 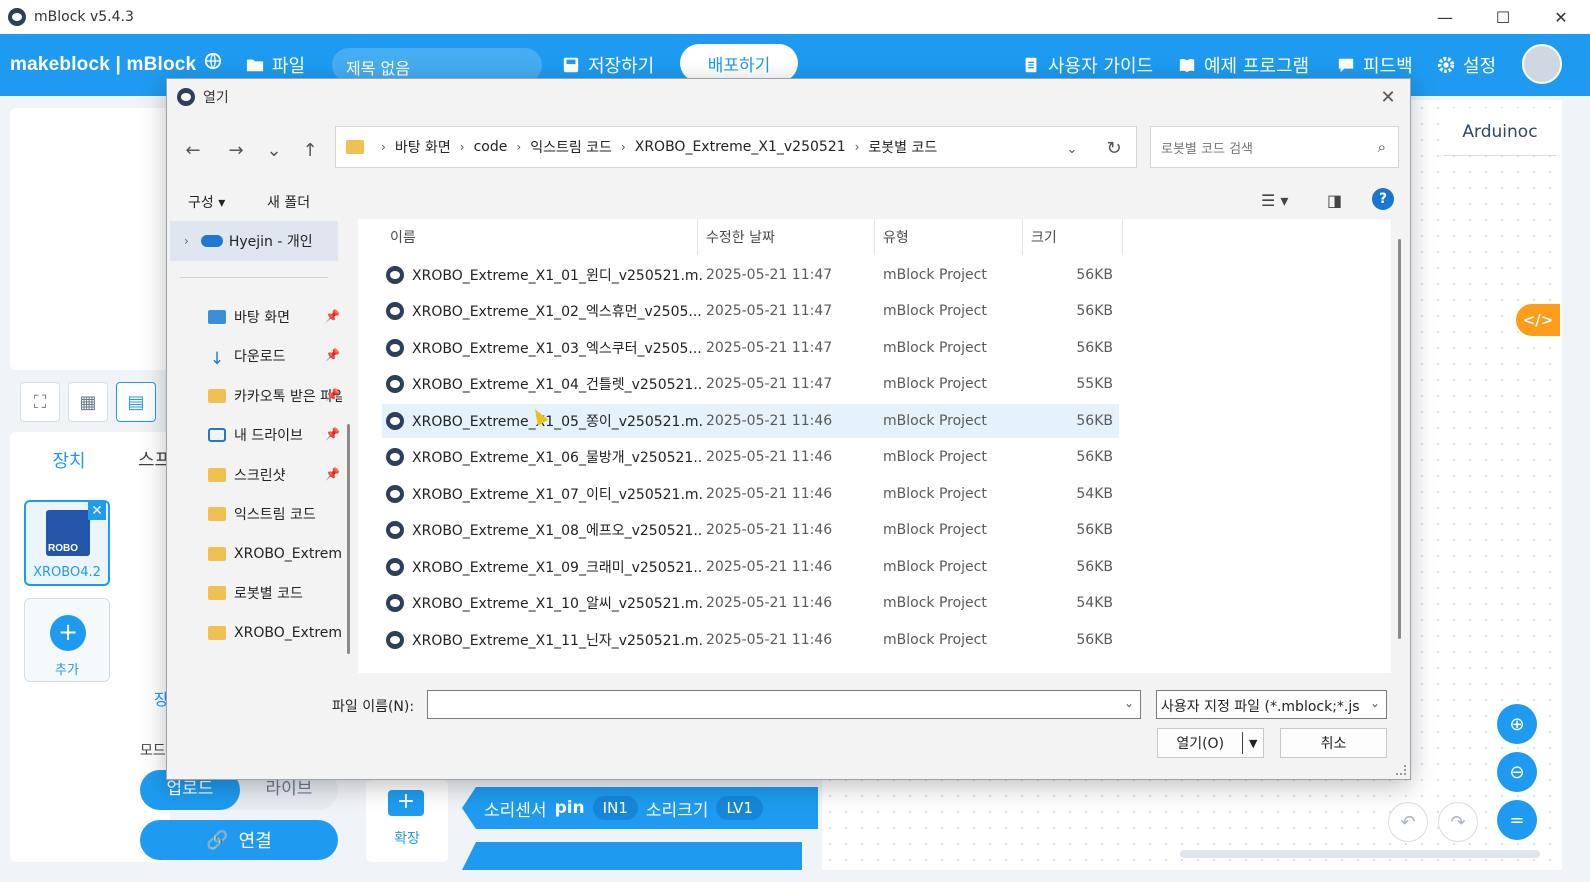 I want to click on user-guide-button: 사용자 가이드, so click(x=1087, y=65).